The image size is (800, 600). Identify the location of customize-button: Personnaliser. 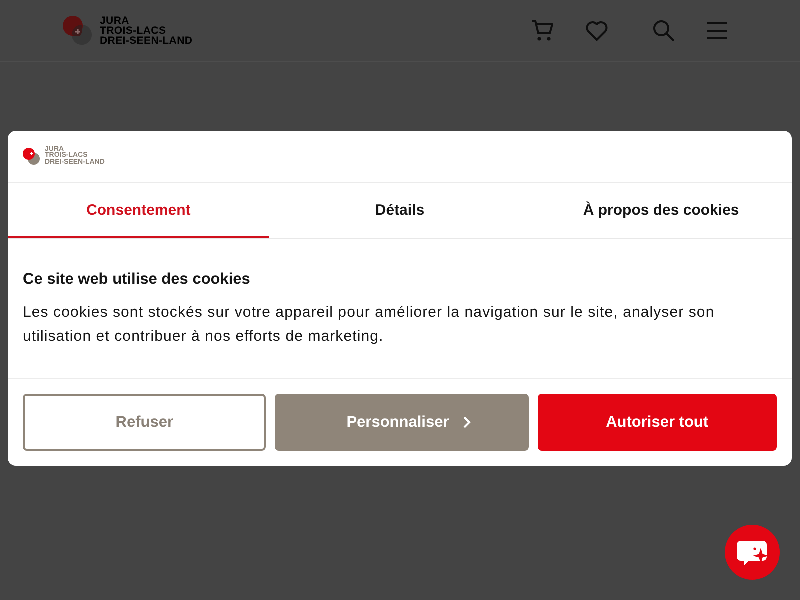
(402, 422).